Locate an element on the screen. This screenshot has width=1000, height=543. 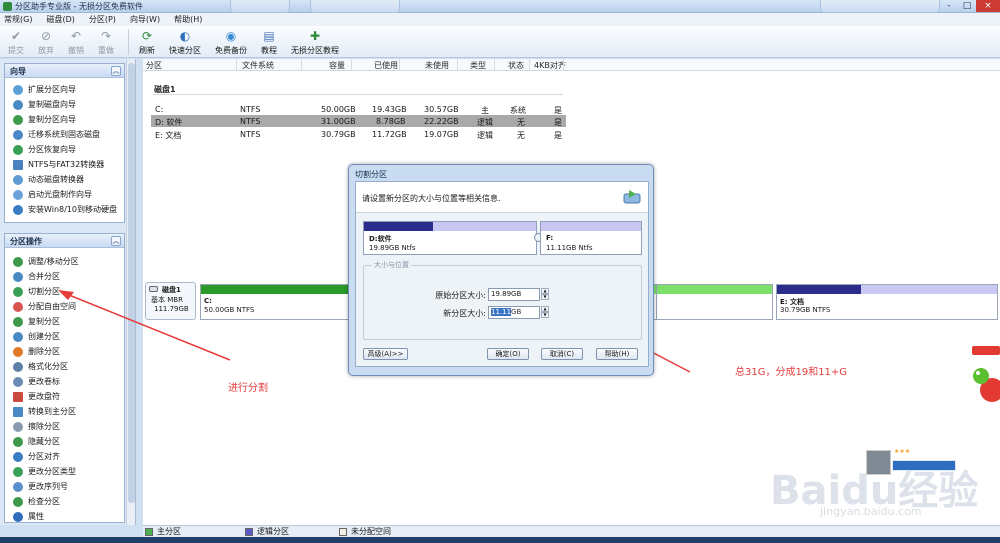
dialog-message: 请设置新分区的大小与位置等相关信息. is located at coordinates (431, 198).